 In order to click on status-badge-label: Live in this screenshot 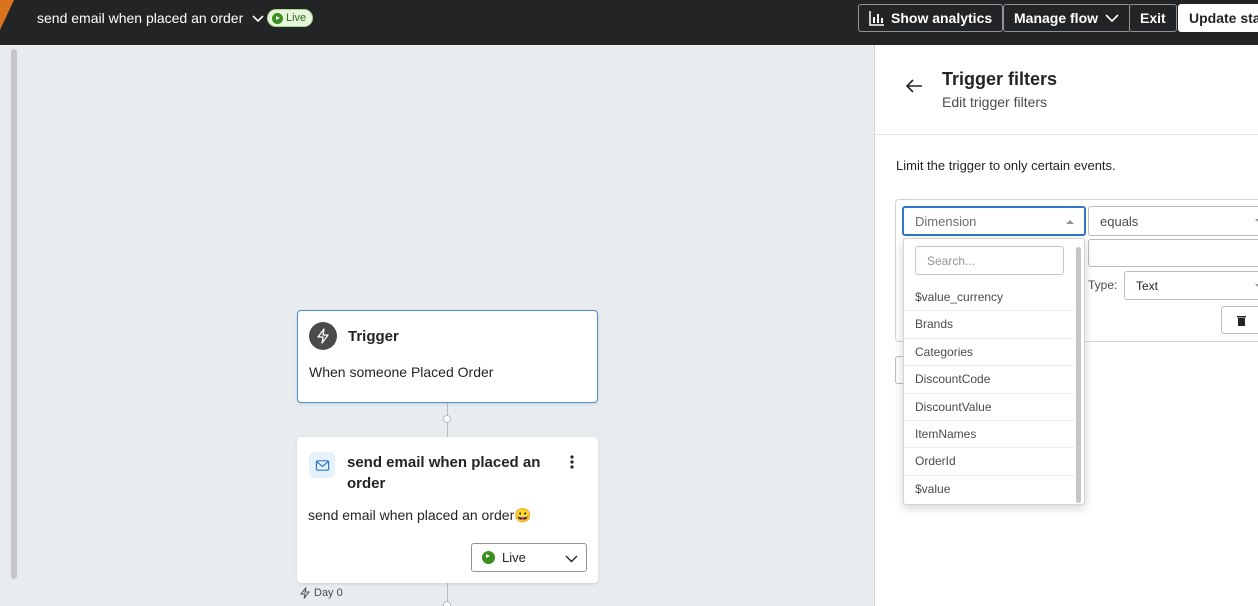, I will do `click(296, 18)`.